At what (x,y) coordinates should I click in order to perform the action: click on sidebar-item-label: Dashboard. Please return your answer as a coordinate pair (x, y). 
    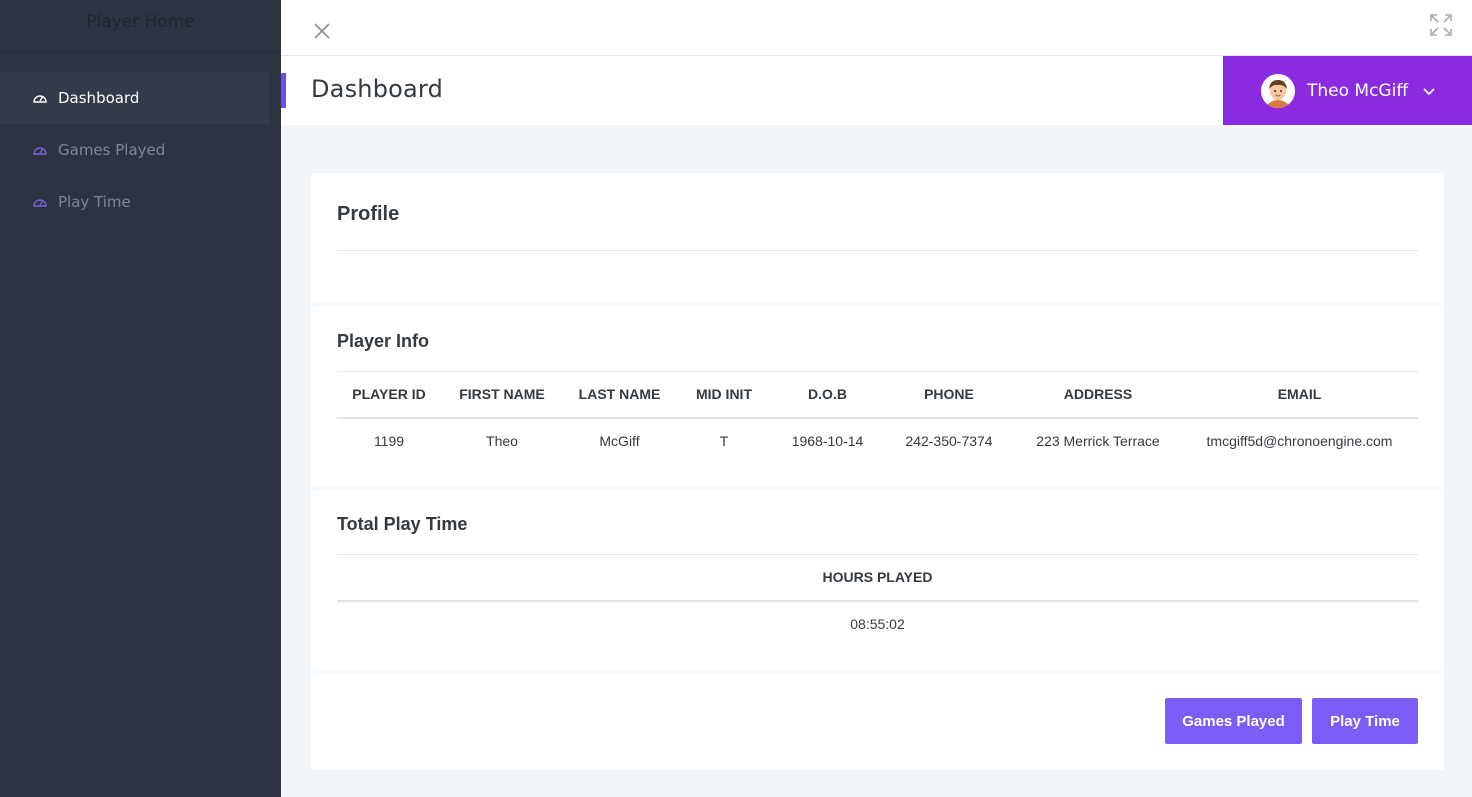
    Looking at the image, I should click on (99, 98).